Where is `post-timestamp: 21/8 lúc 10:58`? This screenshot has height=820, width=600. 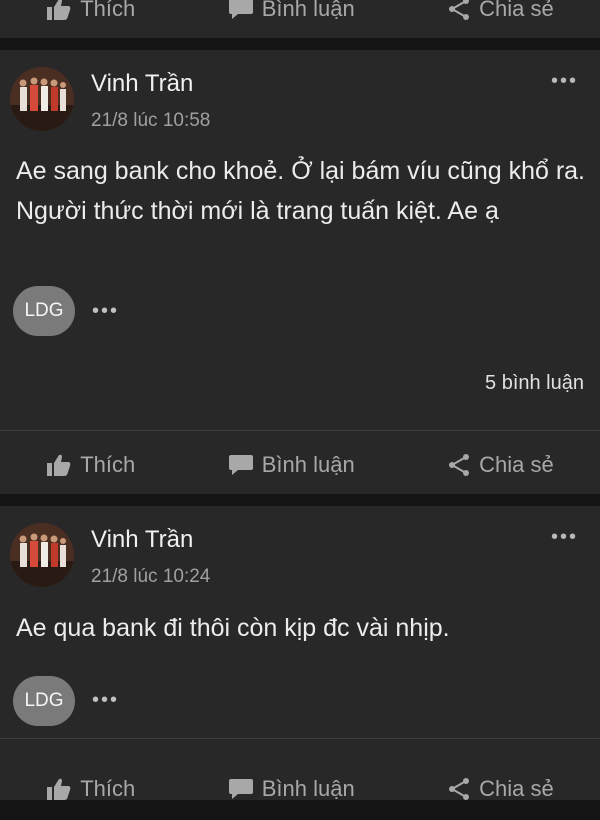
post-timestamp: 21/8 lúc 10:58 is located at coordinates (150, 121).